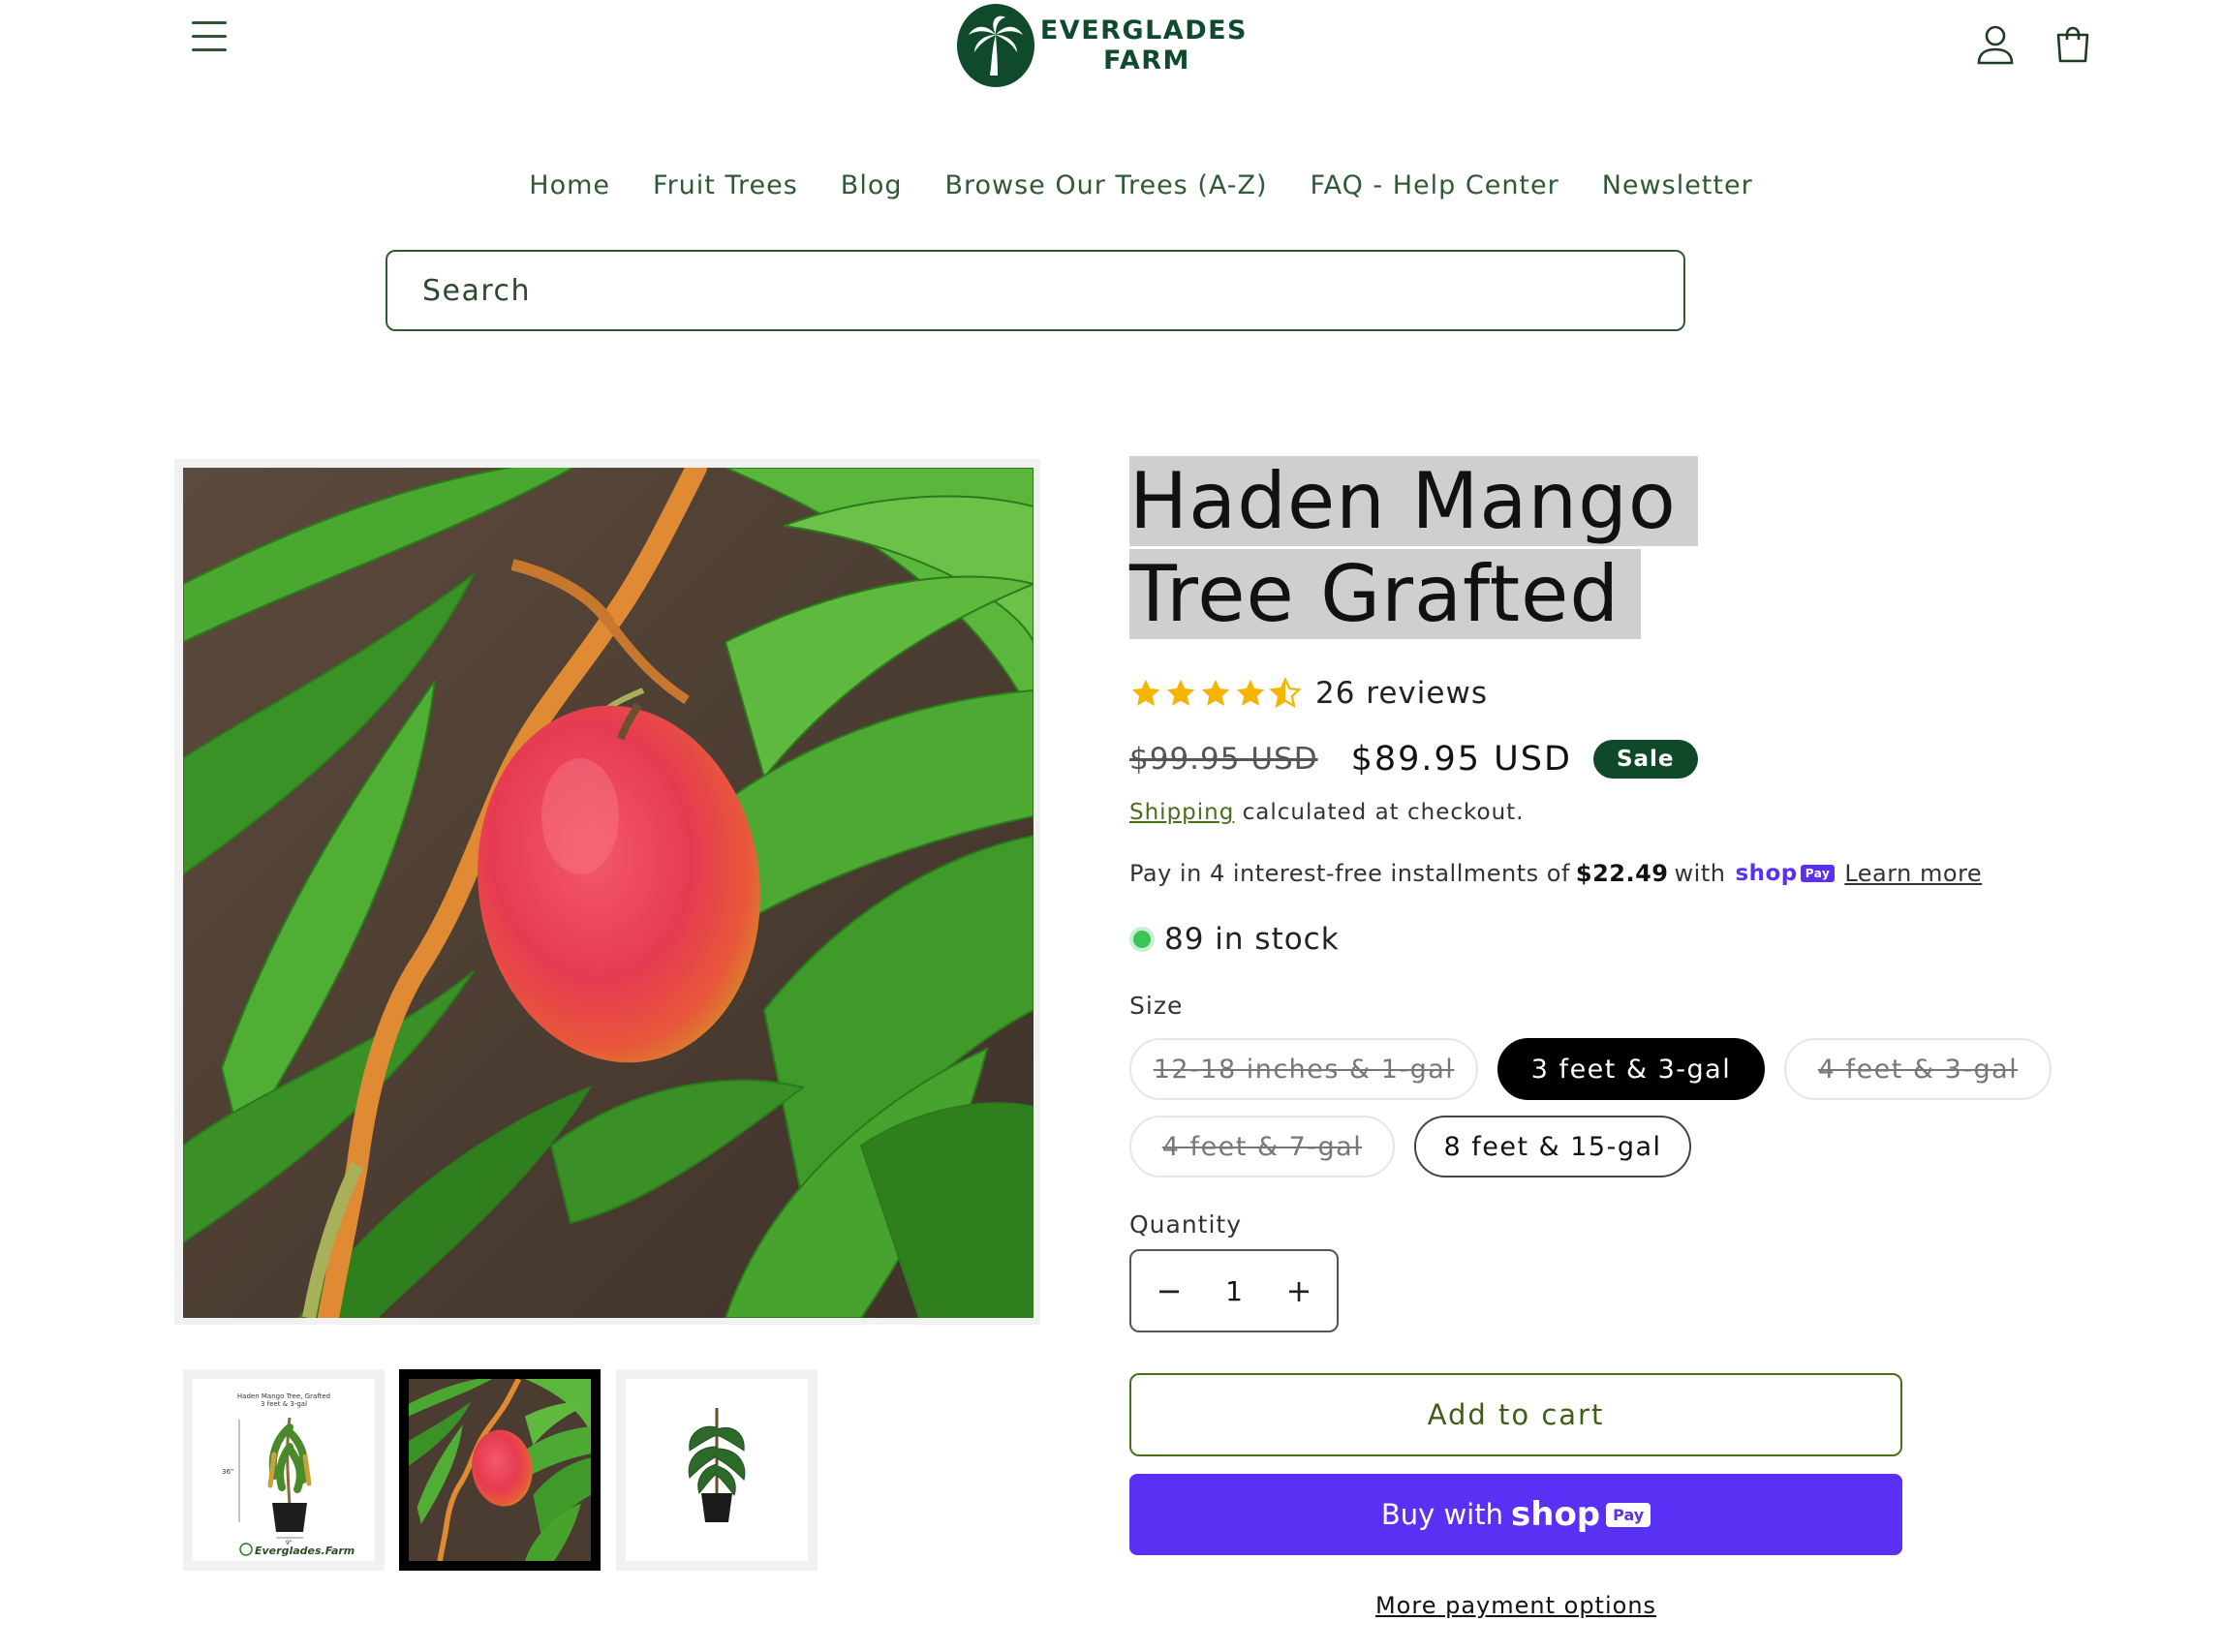 This screenshot has width=2222, height=1652. I want to click on size-option-3ft-3gal: 3 feet & 3-gal, so click(1631, 1069).